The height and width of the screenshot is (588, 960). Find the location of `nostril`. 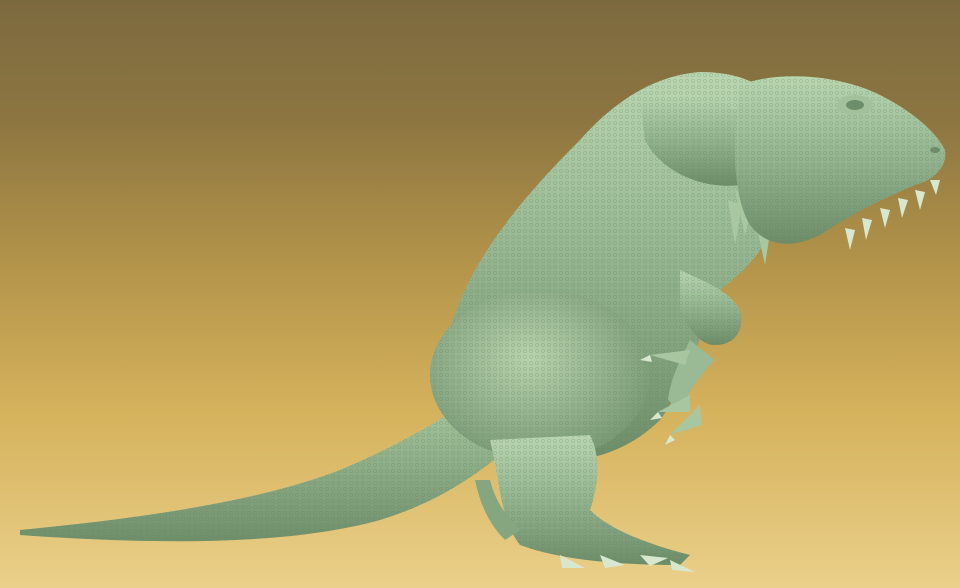

nostril is located at coordinates (935, 150).